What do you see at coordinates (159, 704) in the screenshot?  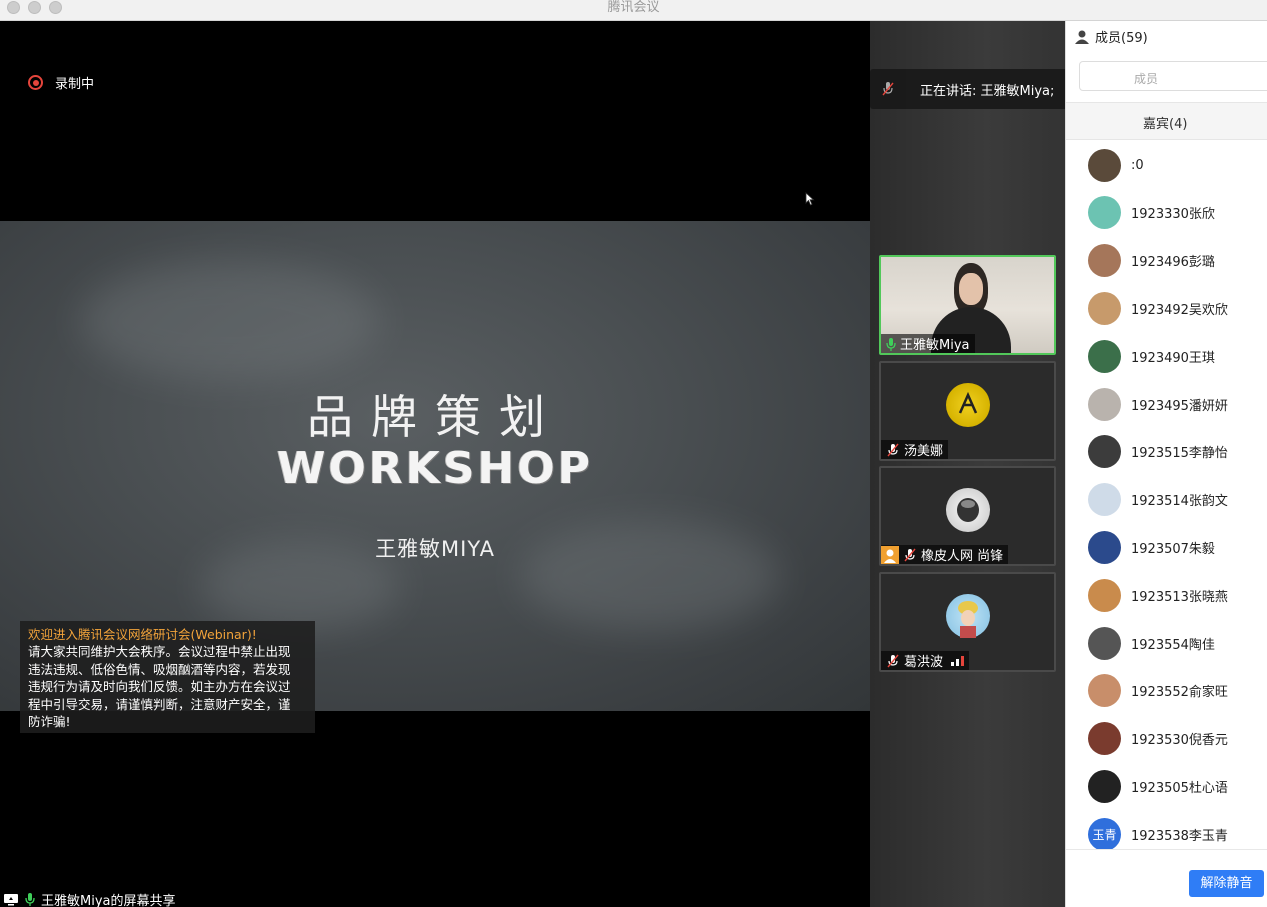 I see `notice-line: 程中引导交易，请谨慎判断，注意财产安全，谨` at bounding box center [159, 704].